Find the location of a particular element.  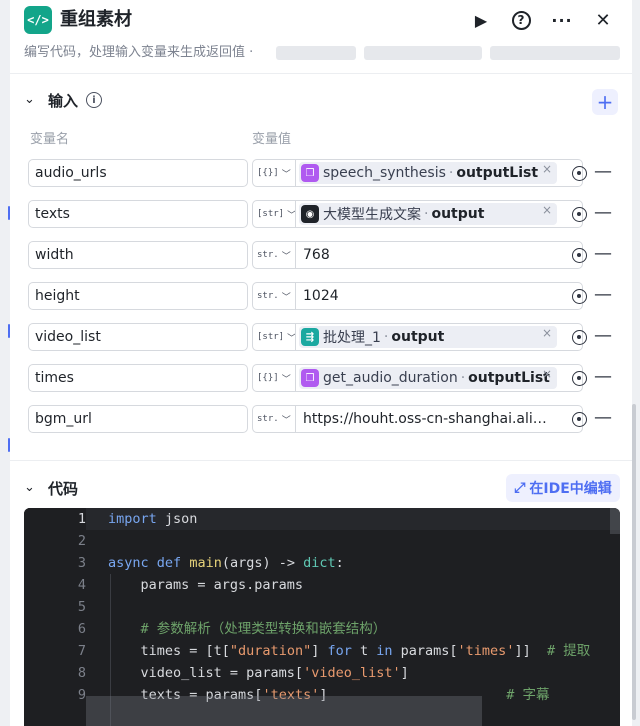

code-line: # 参数解析（处理类型转换和嵌套结构） is located at coordinates (247, 629).